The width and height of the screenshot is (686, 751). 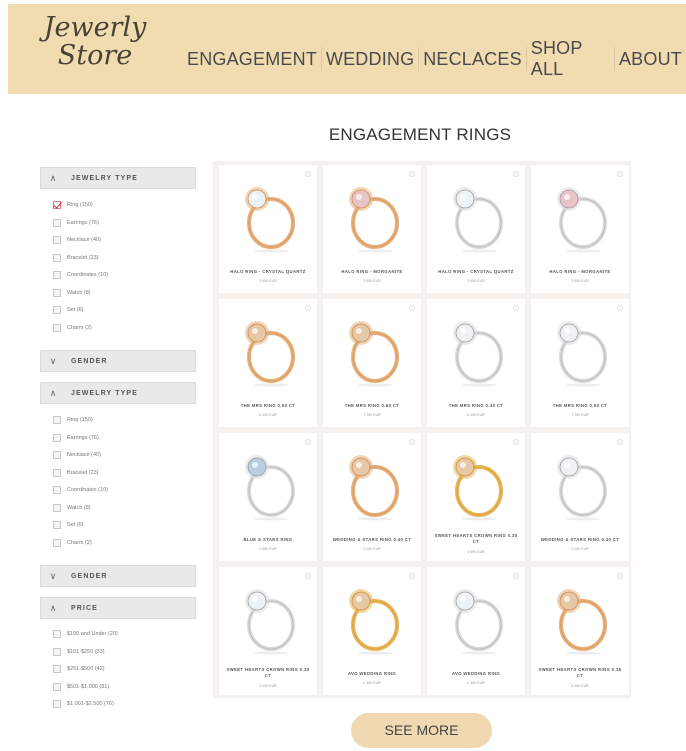 What do you see at coordinates (83, 704) in the screenshot?
I see `filter-option: $1,001-$2,500 (76)` at bounding box center [83, 704].